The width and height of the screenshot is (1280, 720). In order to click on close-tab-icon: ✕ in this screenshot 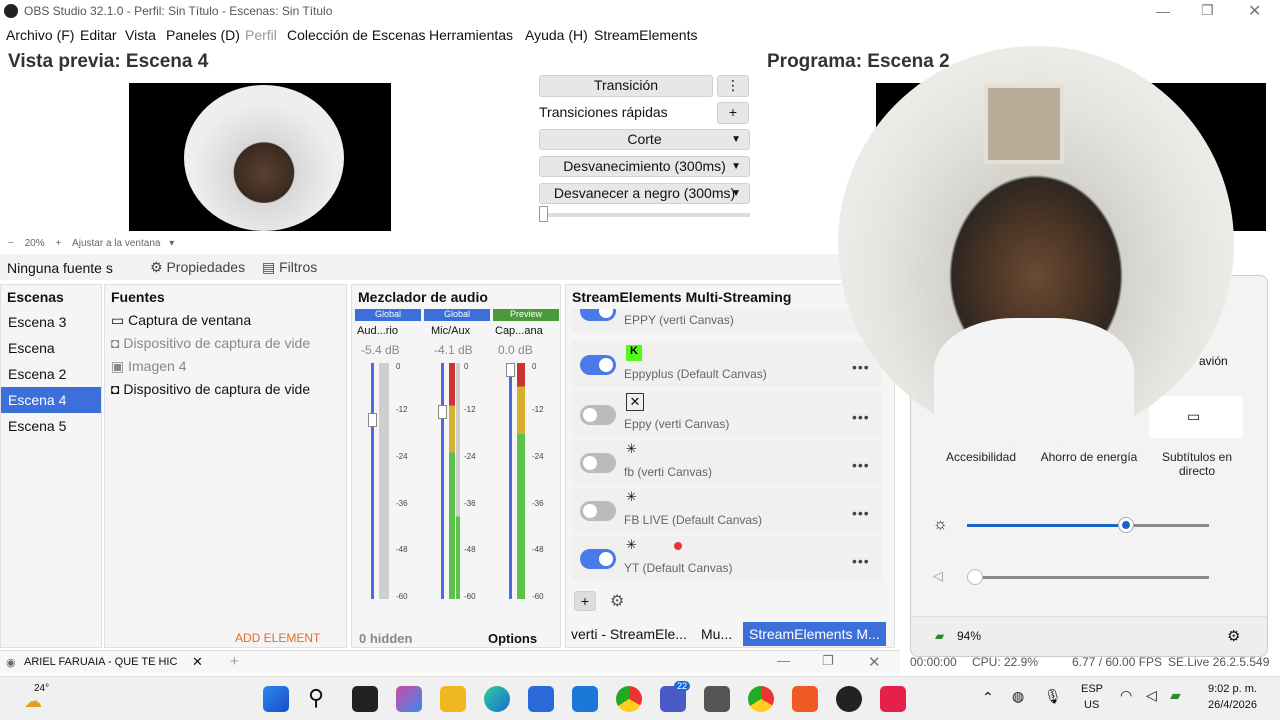, I will do `click(197, 662)`.